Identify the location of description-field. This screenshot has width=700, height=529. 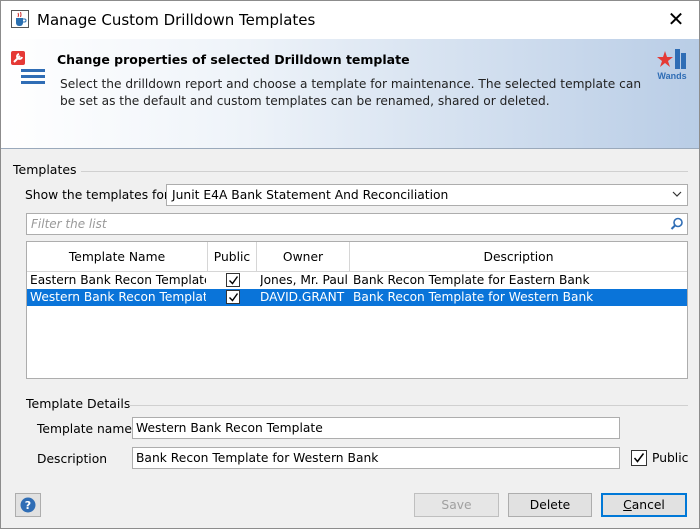
(376, 458).